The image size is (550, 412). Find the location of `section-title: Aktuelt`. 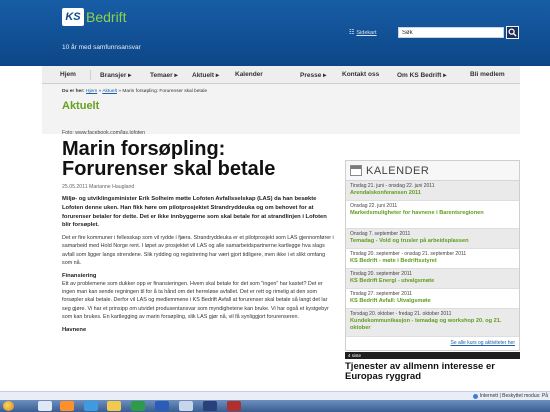

section-title: Aktuelt is located at coordinates (81, 106).